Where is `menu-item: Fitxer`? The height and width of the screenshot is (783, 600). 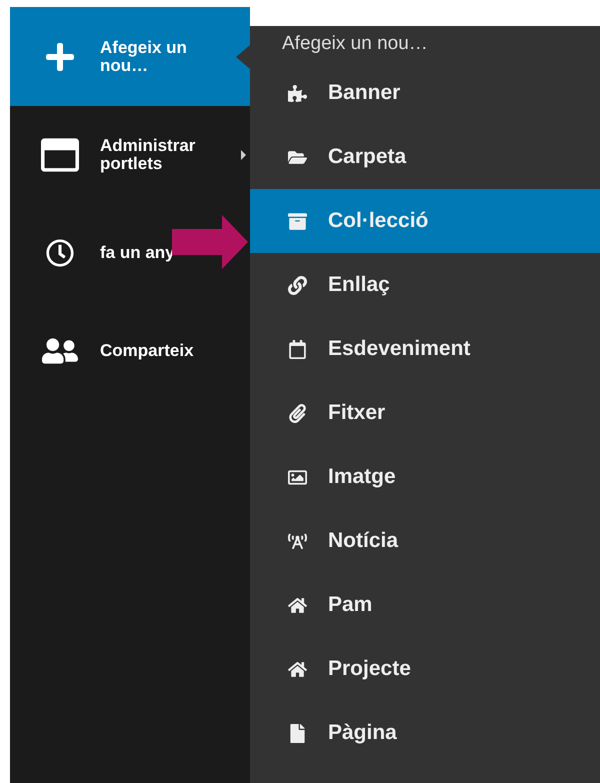 menu-item: Fitxer is located at coordinates (425, 413).